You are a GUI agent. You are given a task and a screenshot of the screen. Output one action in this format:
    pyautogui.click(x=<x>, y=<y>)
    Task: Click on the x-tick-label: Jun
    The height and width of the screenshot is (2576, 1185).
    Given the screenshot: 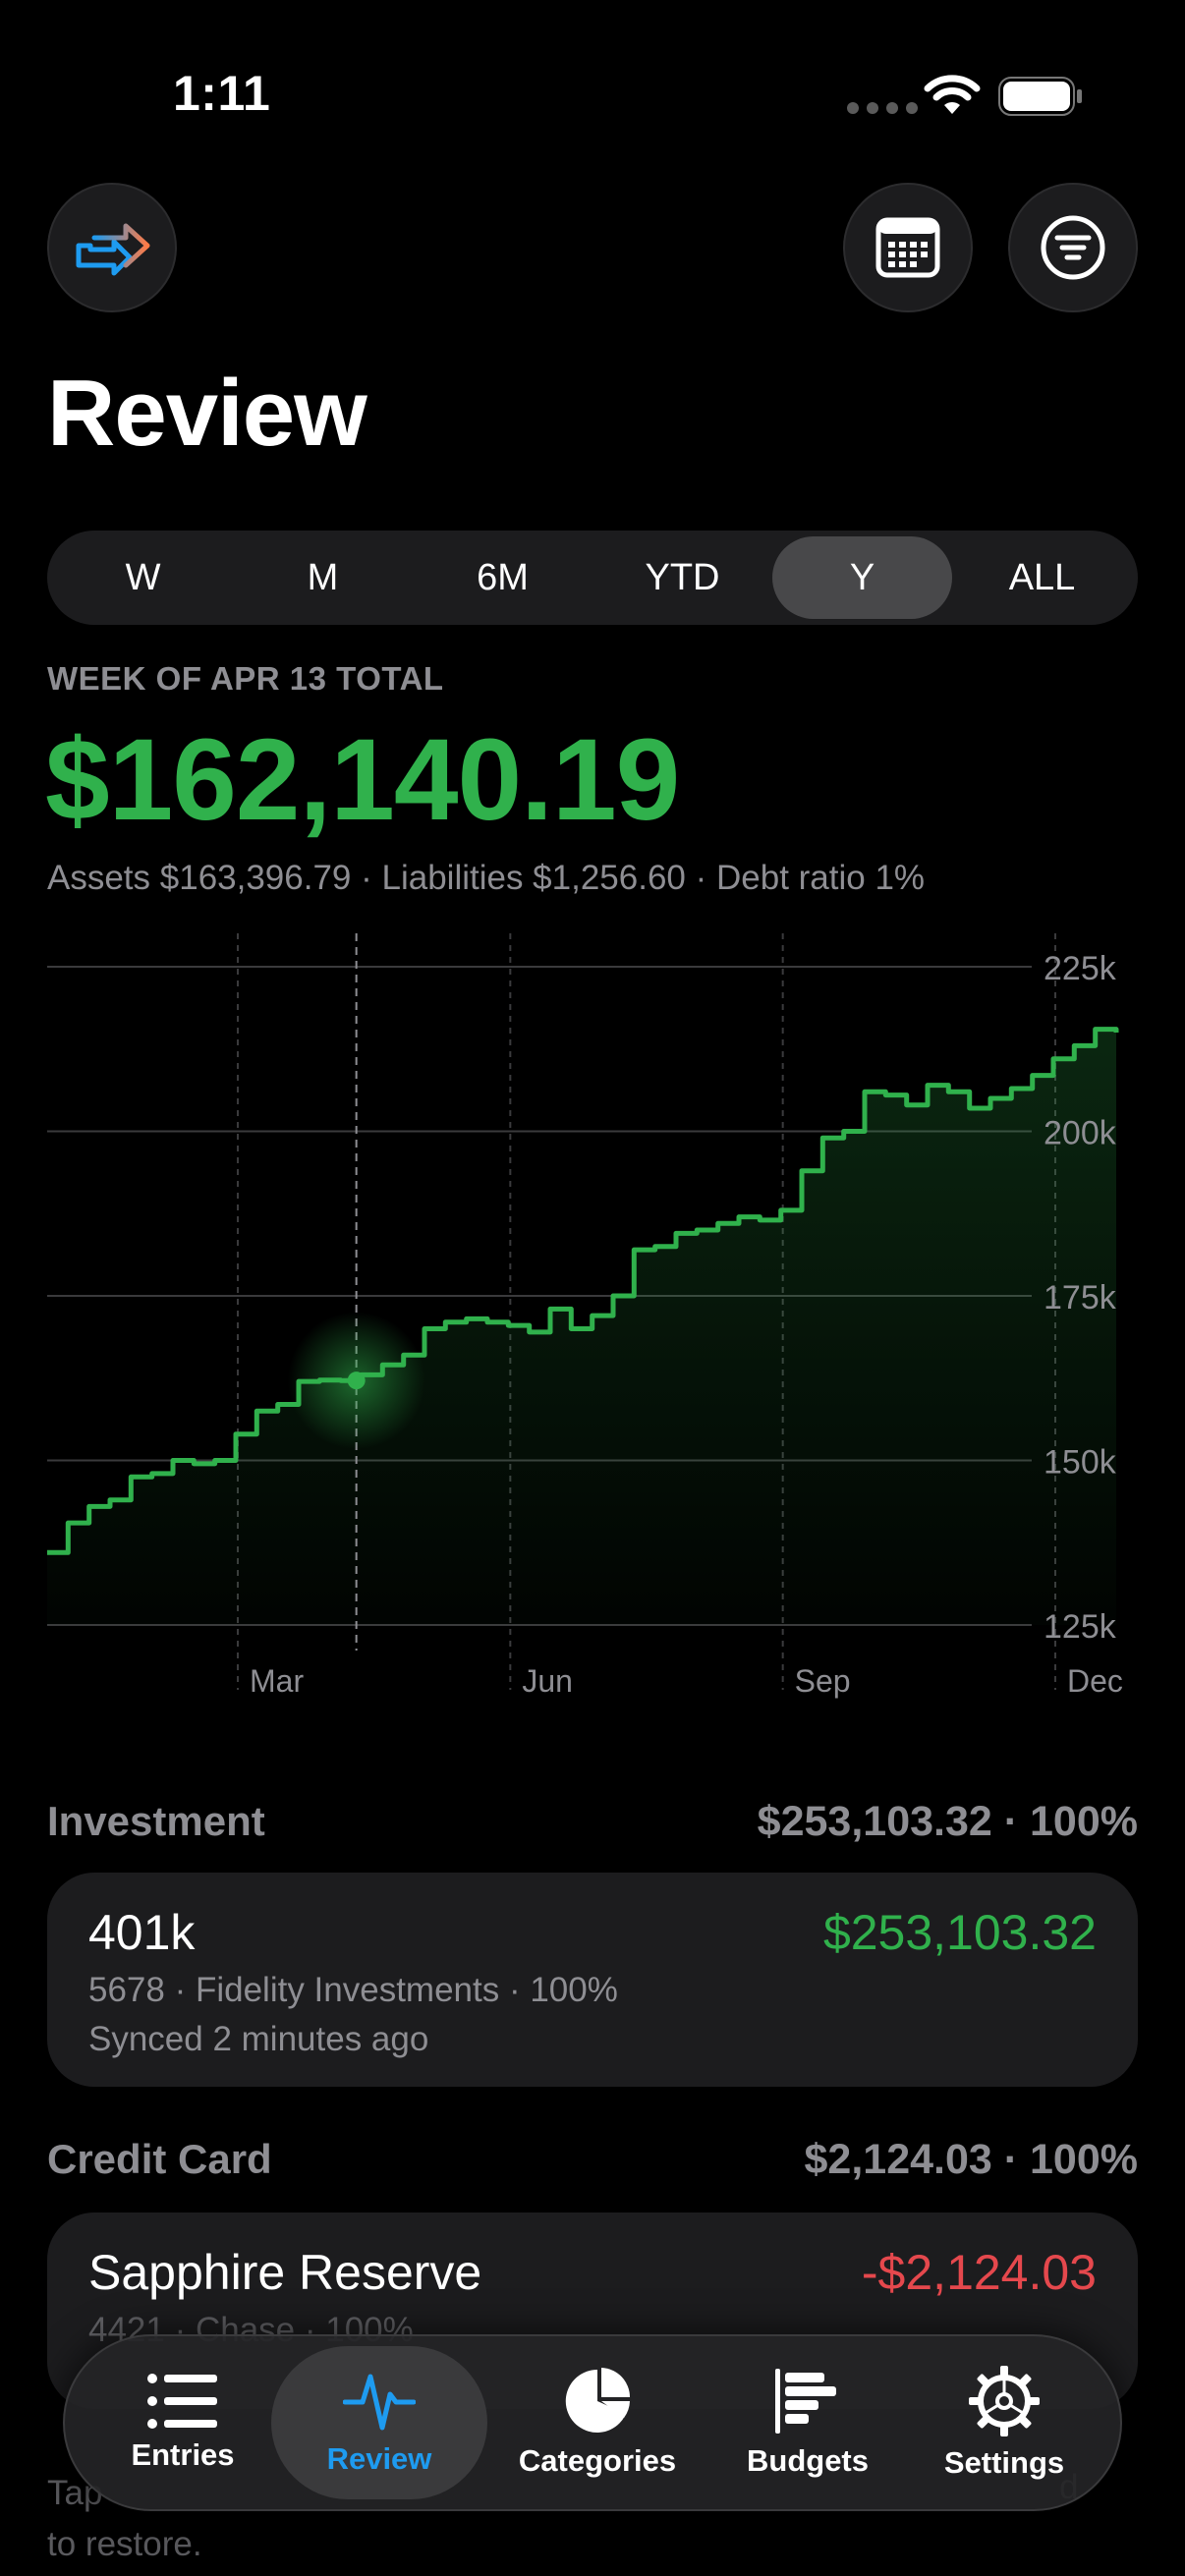 What is the action you would take?
    pyautogui.click(x=548, y=1681)
    